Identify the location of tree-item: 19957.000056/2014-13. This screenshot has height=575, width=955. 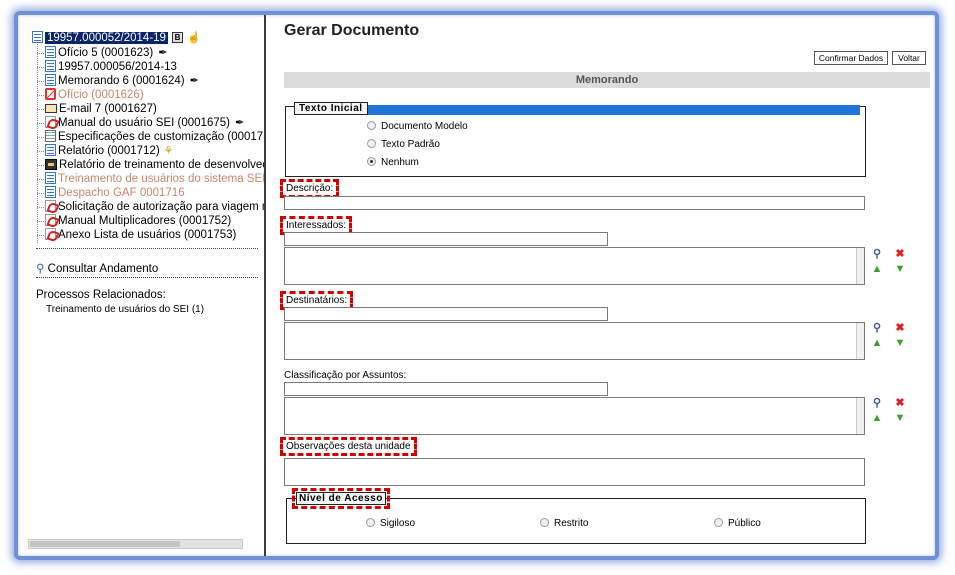
(148, 67).